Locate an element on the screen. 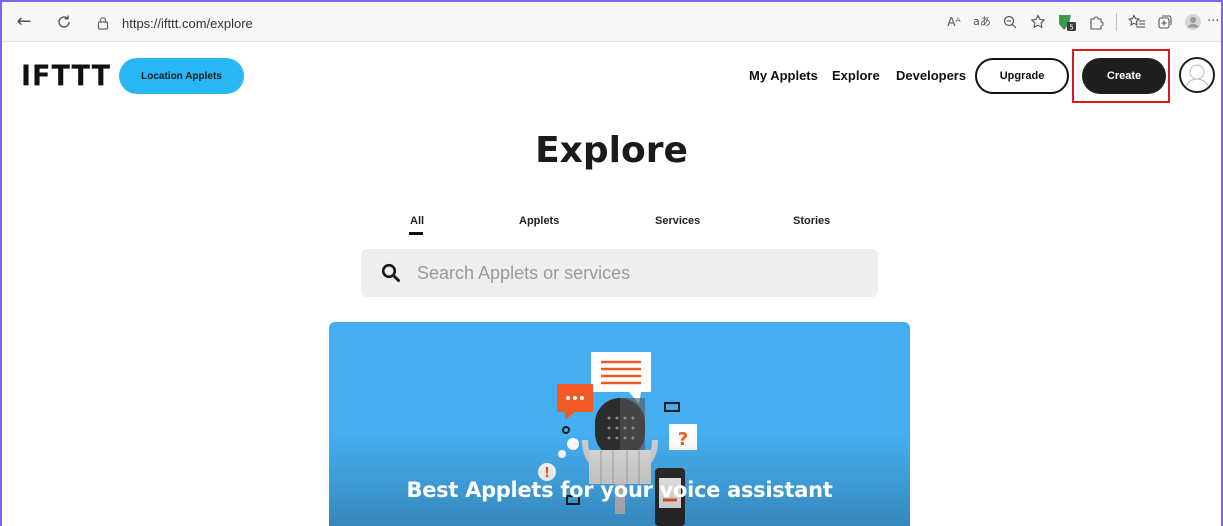 This screenshot has height=526, width=1223. refresh-icon is located at coordinates (64, 22).